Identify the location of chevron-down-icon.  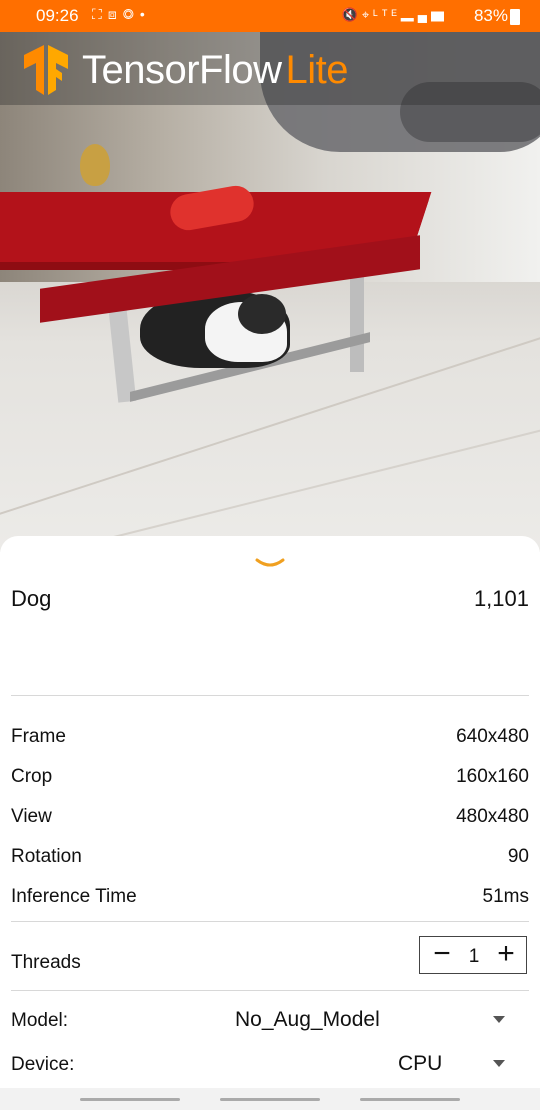
(270, 564).